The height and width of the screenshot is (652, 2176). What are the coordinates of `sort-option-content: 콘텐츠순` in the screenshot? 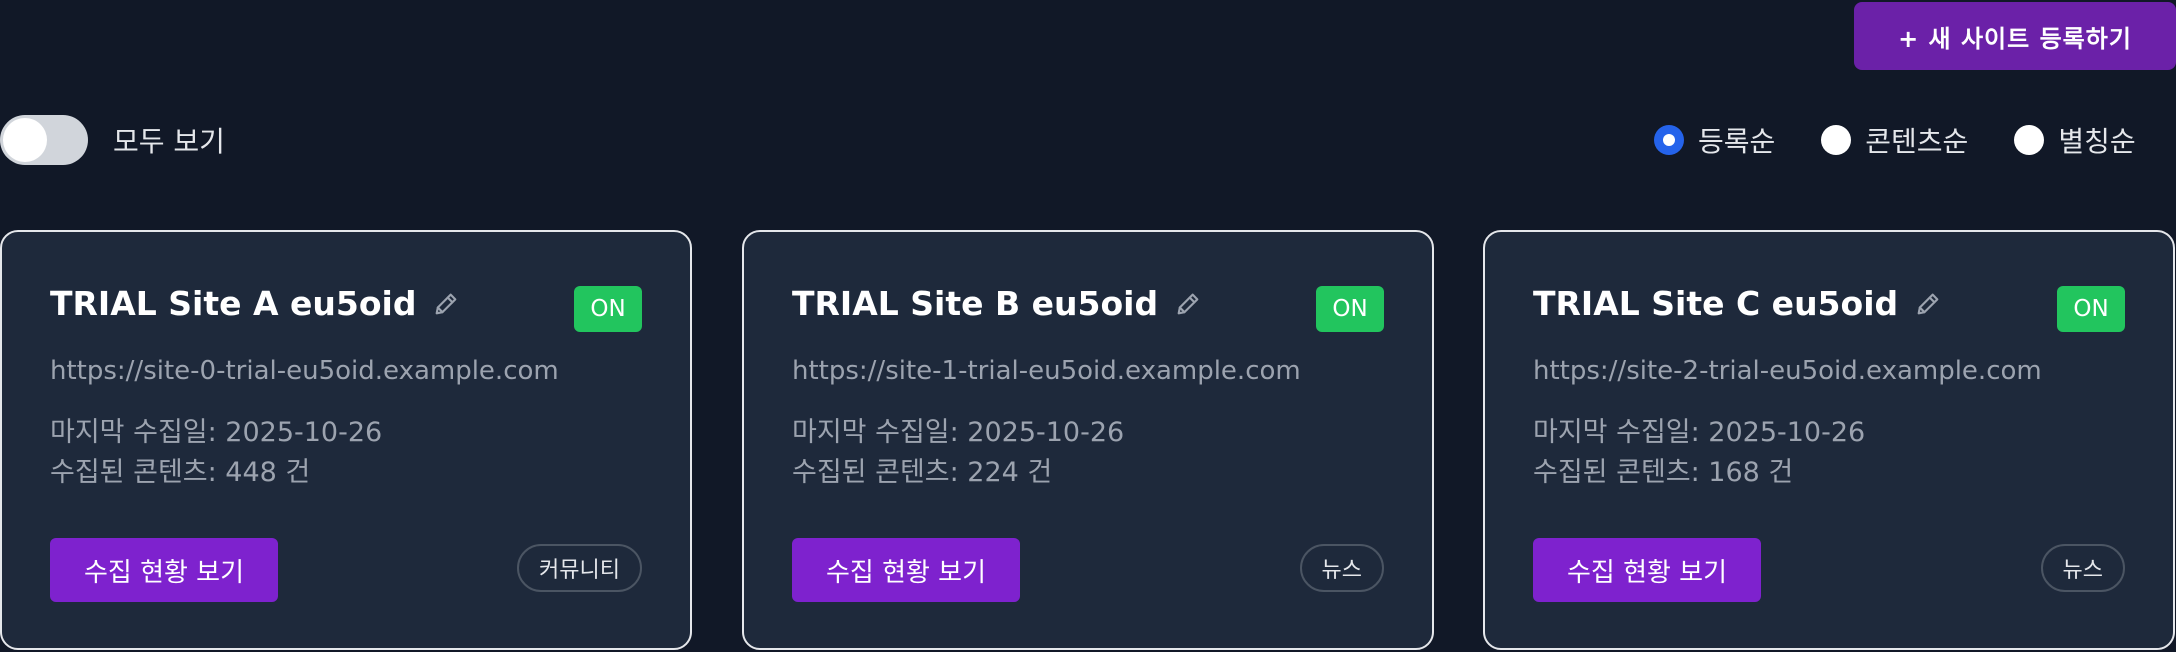 It's located at (1894, 140).